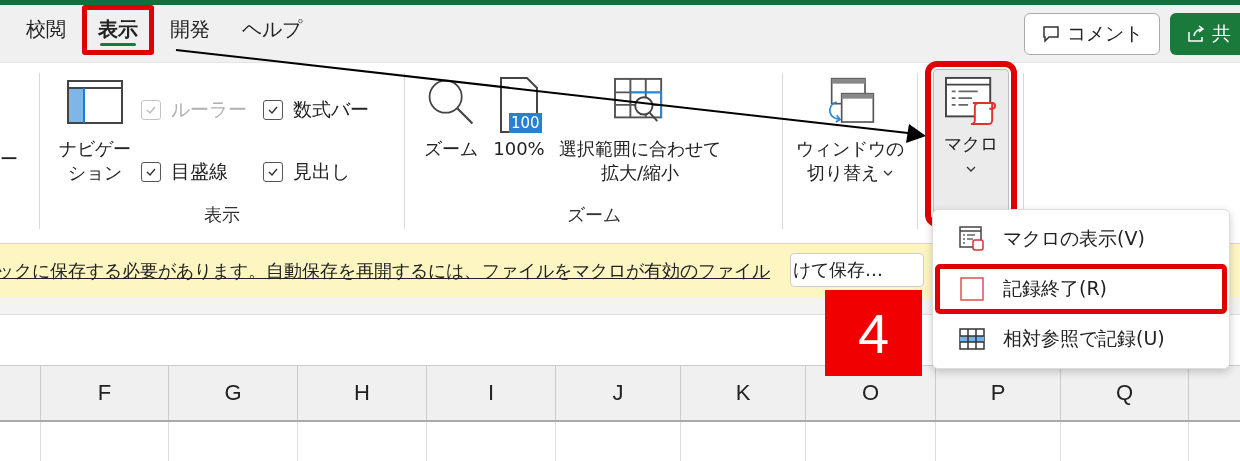  What do you see at coordinates (328, 172) in the screenshot?
I see `checkbox: 見出し` at bounding box center [328, 172].